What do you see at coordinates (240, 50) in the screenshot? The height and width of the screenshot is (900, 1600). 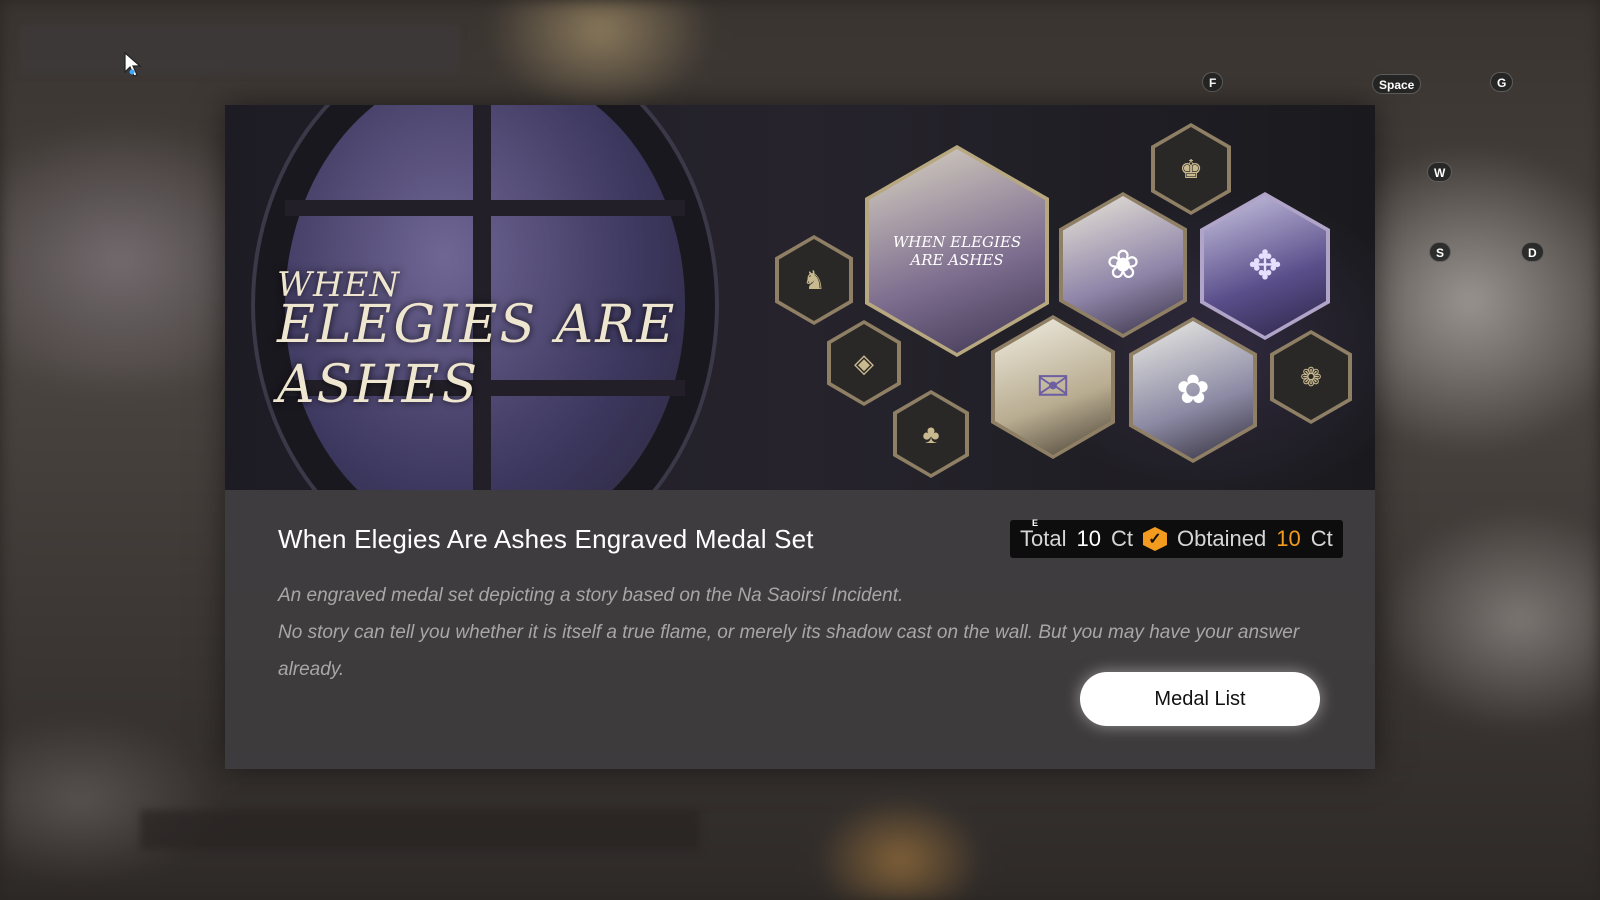 I see `blurred-top-bar` at bounding box center [240, 50].